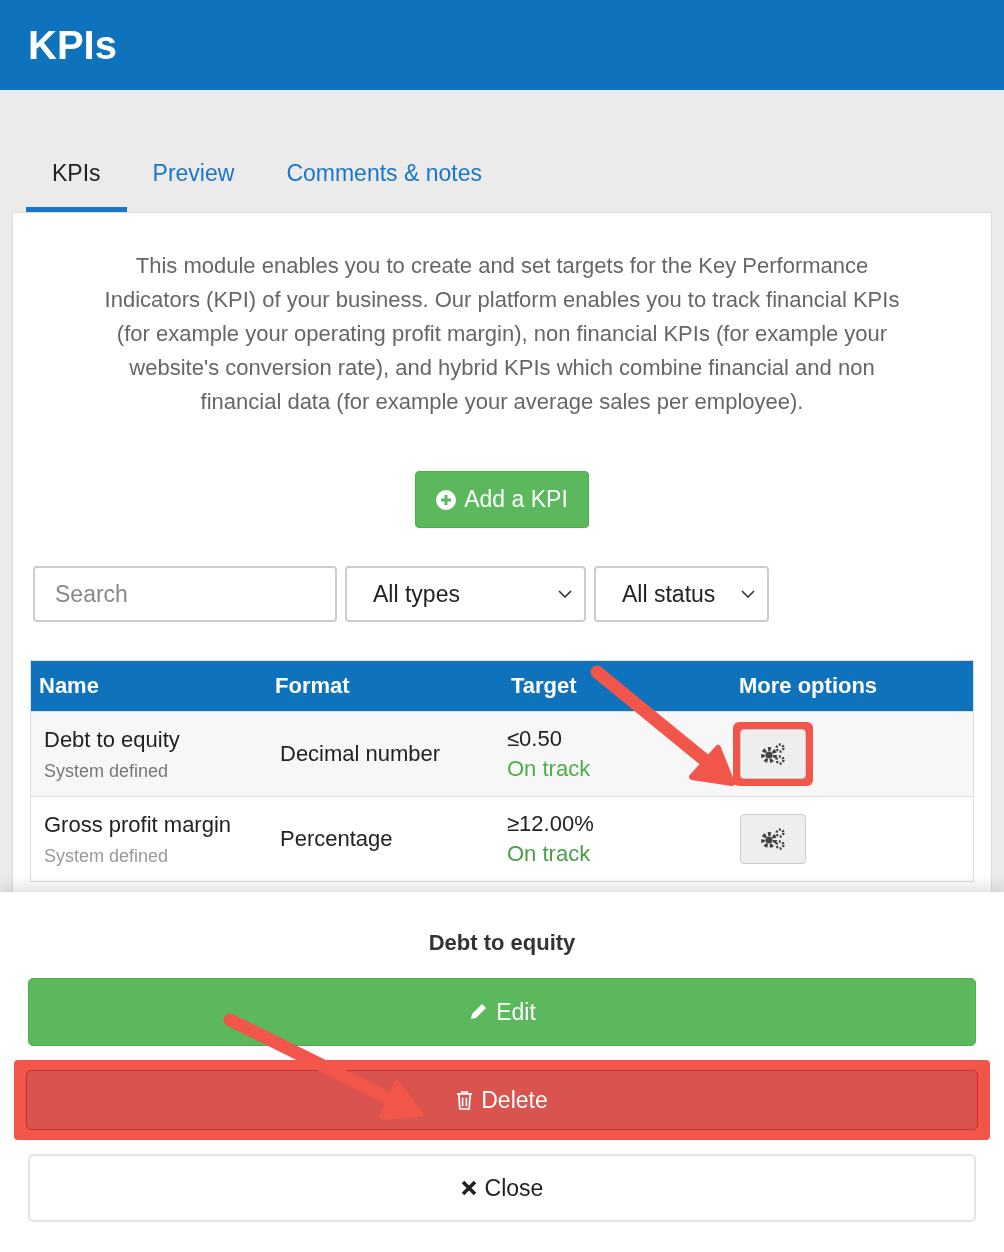 The width and height of the screenshot is (1004, 1252). What do you see at coordinates (502, 1188) in the screenshot?
I see `close-button: Close` at bounding box center [502, 1188].